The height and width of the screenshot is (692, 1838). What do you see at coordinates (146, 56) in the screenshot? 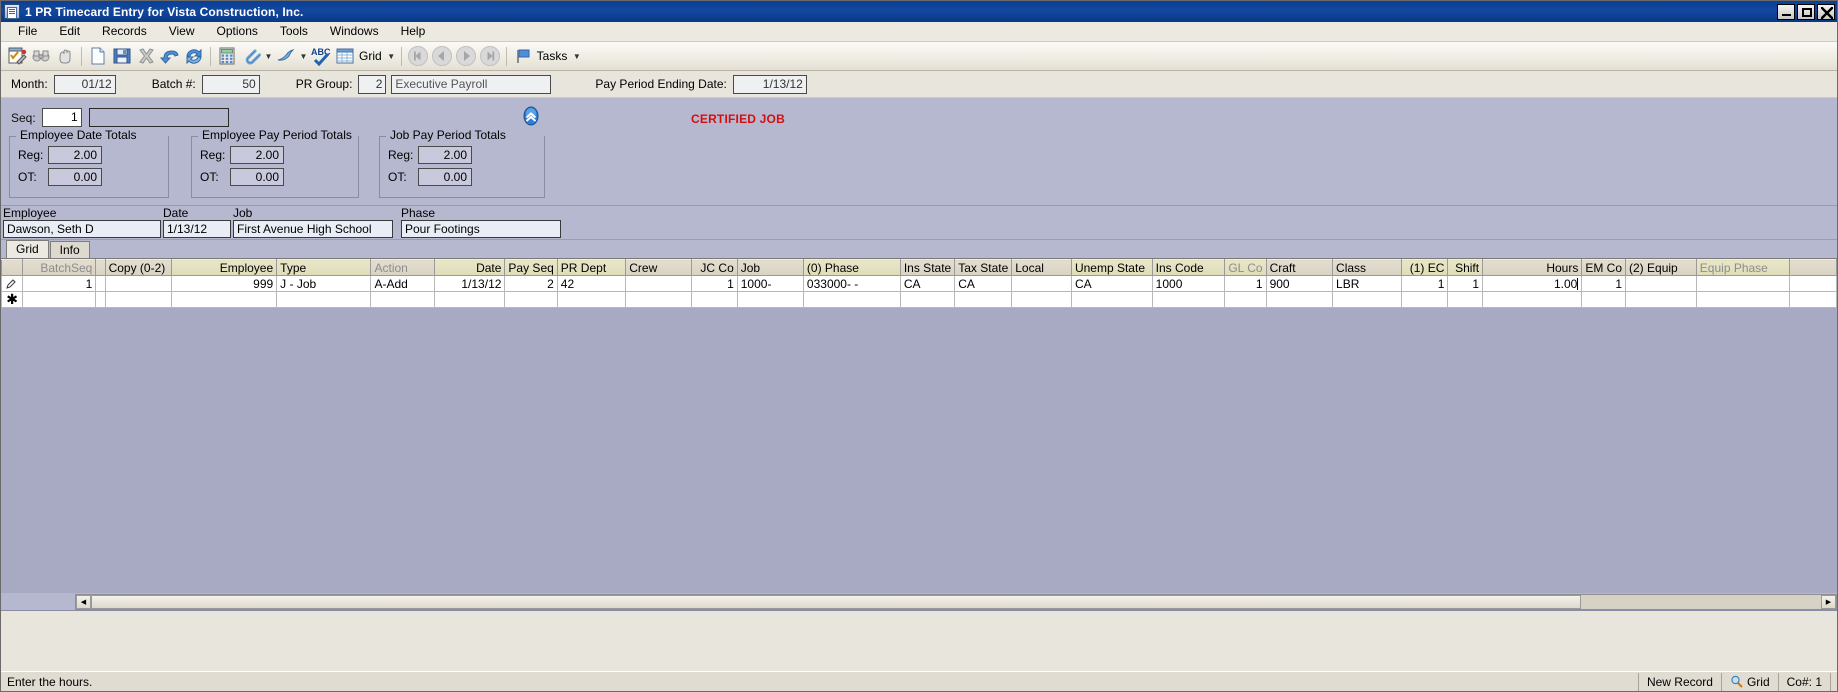
I see `delete-icon` at bounding box center [146, 56].